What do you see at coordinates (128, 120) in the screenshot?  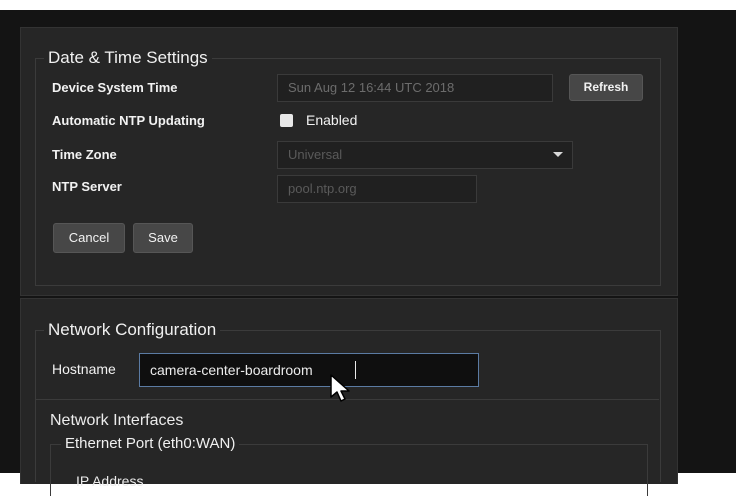 I see `ntp-update-label: Automatic NTP Updating` at bounding box center [128, 120].